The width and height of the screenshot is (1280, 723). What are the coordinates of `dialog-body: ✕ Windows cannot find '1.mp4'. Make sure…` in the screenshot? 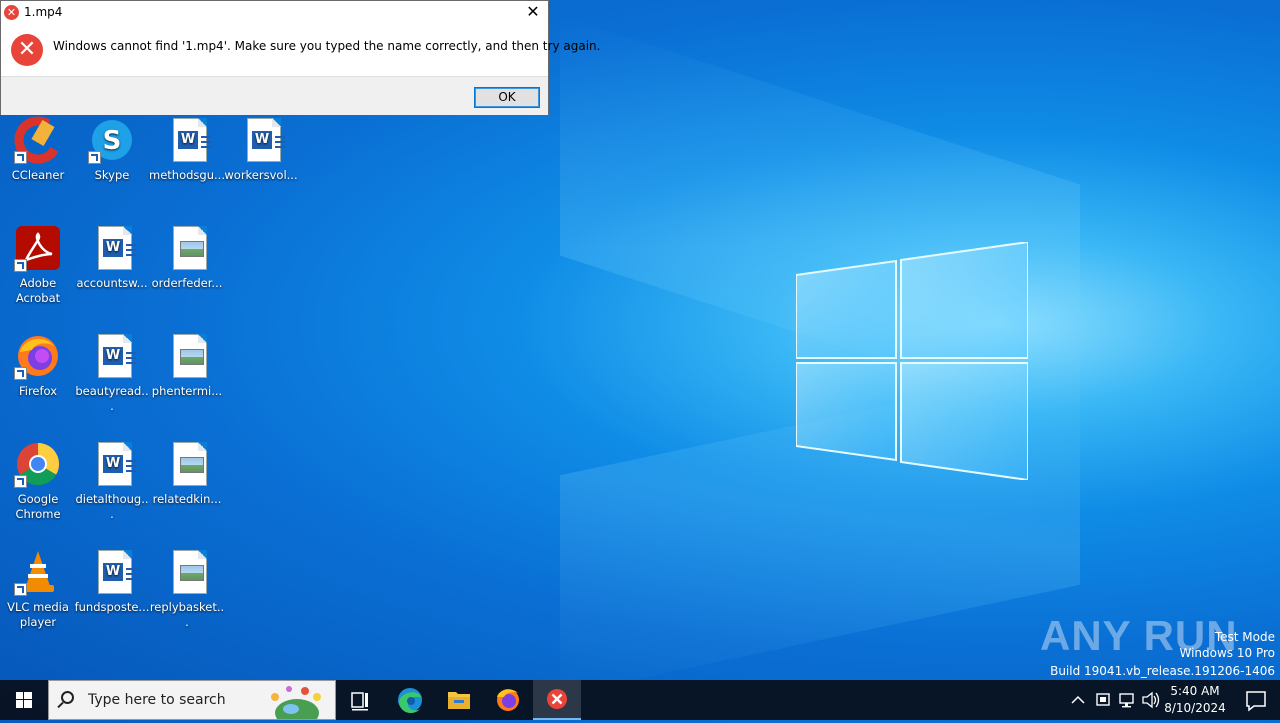 It's located at (300, 50).